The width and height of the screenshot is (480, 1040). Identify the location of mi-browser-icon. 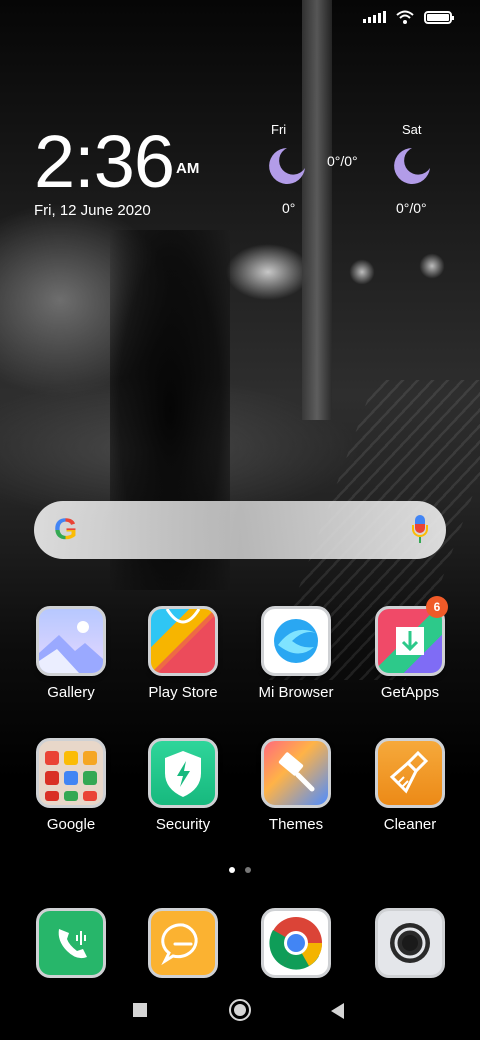
(296, 641).